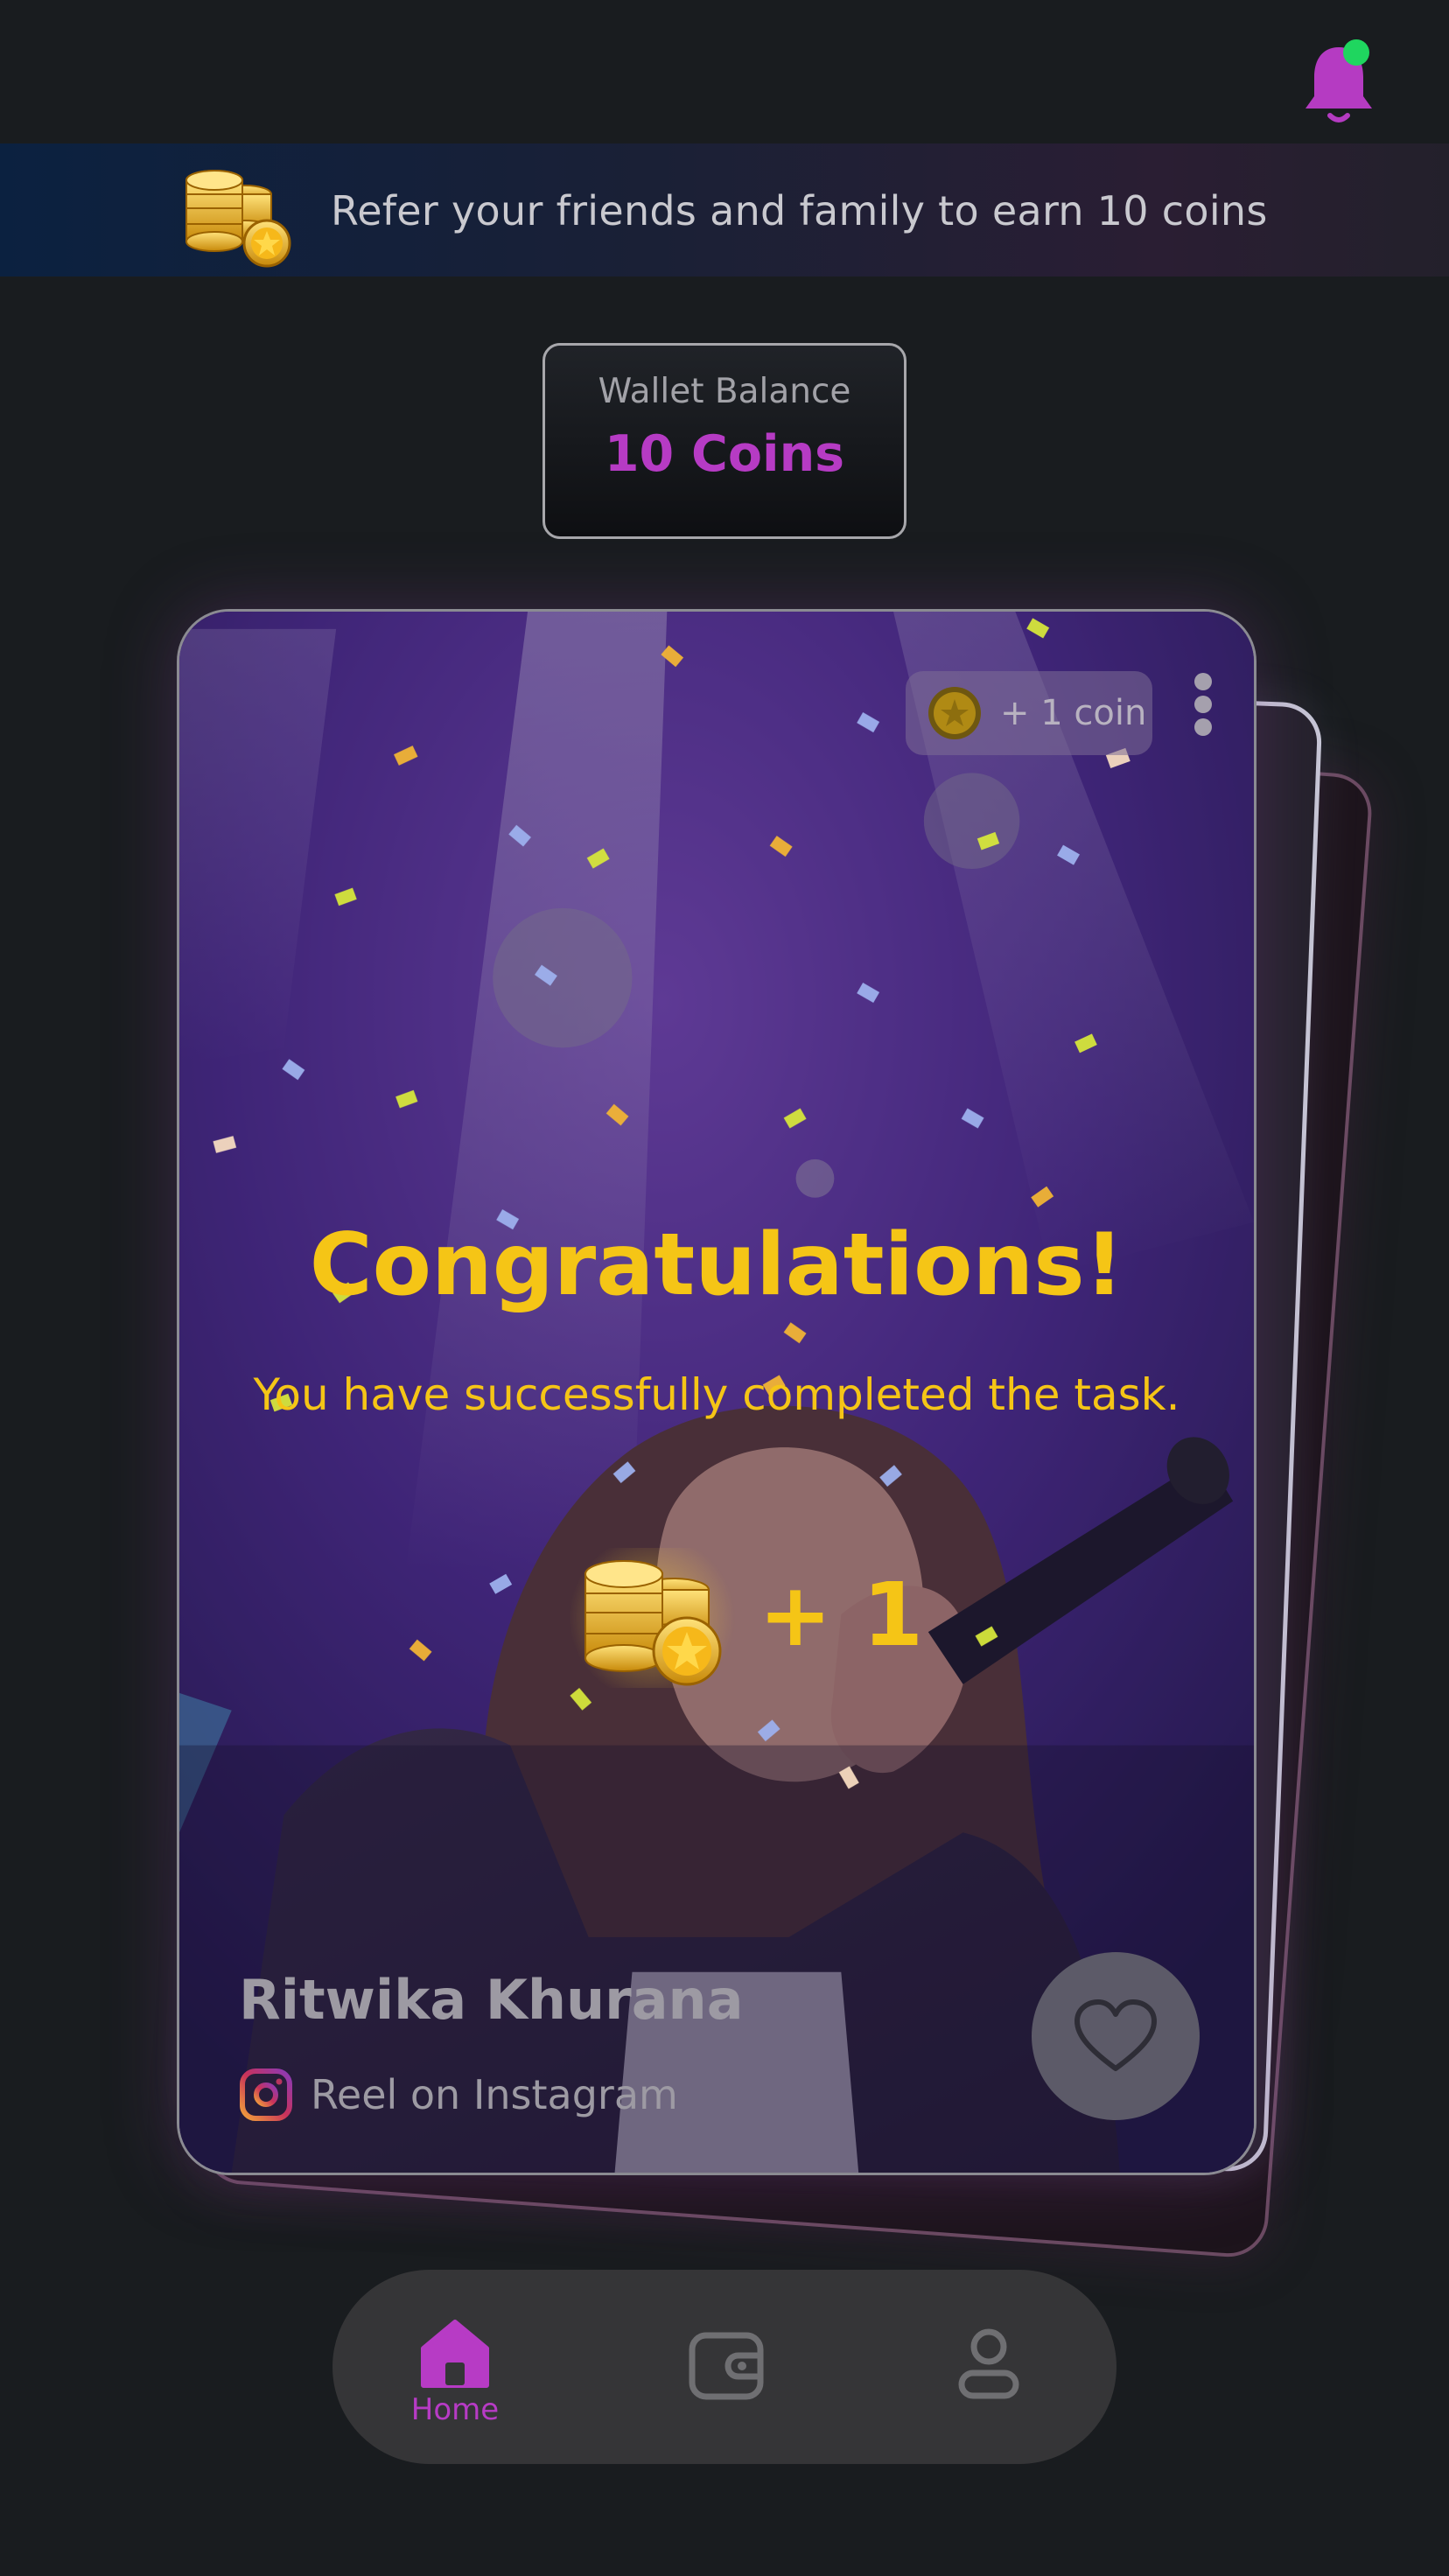 The height and width of the screenshot is (2576, 1449). I want to click on nav-wallet, so click(726, 2367).